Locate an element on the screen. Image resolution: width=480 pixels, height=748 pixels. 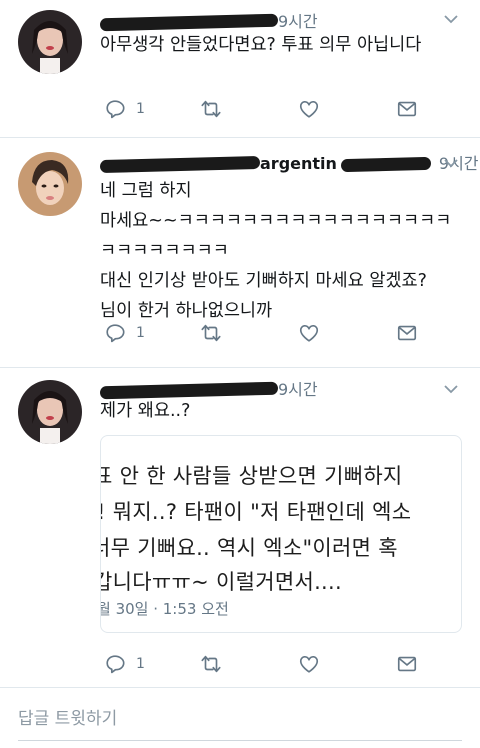
tweet-text: 아무생각 안들었다면요? 투표 의무 아닙니다 is located at coordinates (260, 45).